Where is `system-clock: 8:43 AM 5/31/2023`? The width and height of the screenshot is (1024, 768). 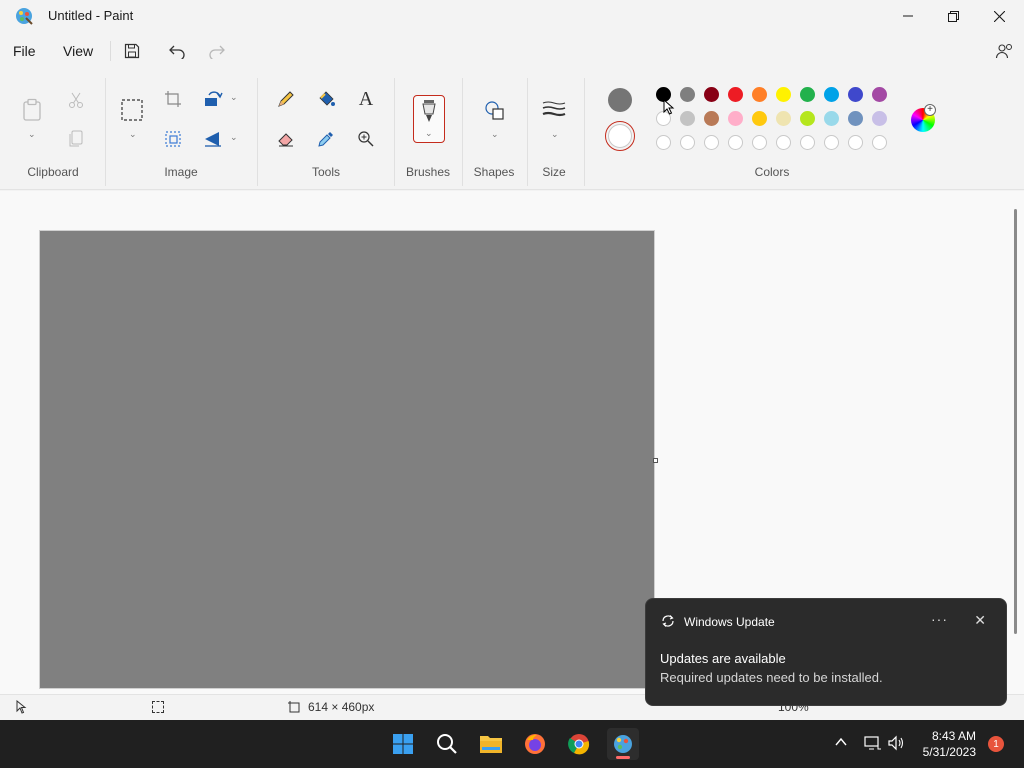 system-clock: 8:43 AM 5/31/2023 is located at coordinates (949, 744).